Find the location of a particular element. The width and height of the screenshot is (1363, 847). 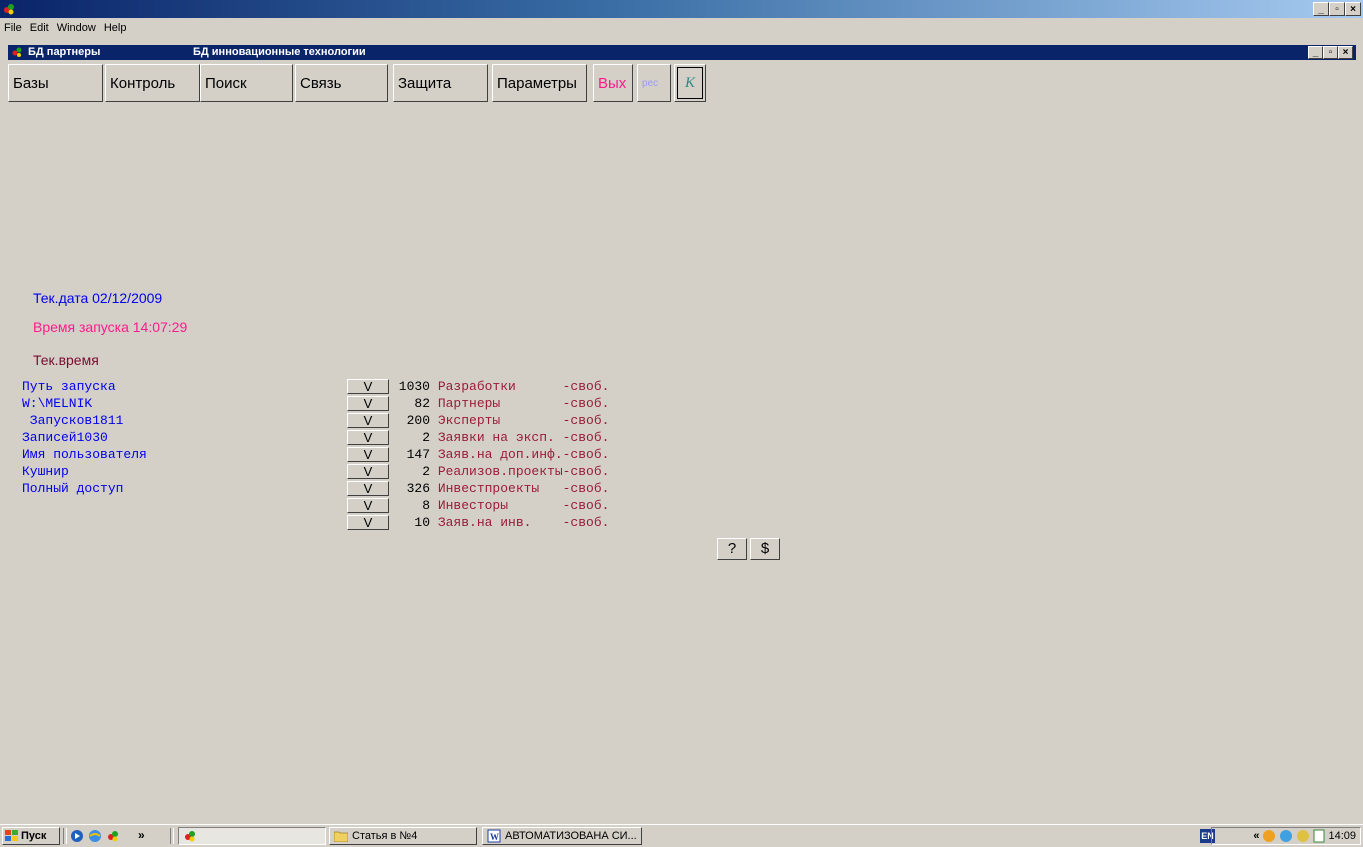

db-row: 82 Партнеры -своб. is located at coordinates (499, 403).